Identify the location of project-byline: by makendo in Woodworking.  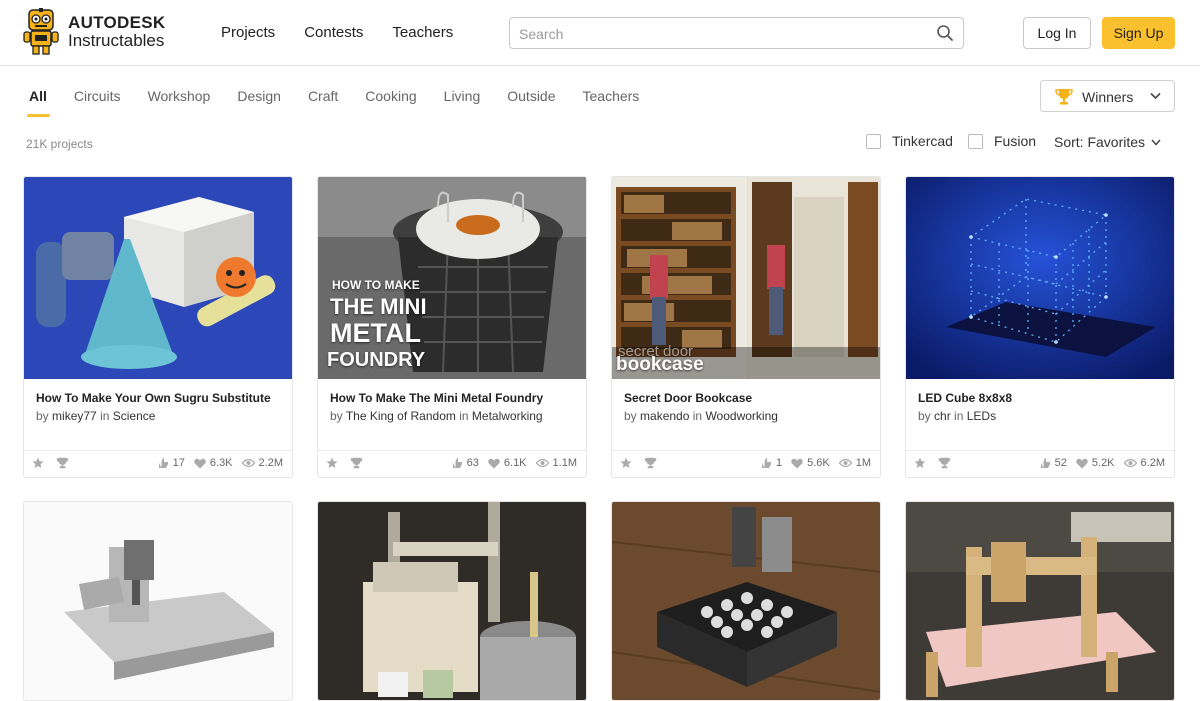
(746, 416).